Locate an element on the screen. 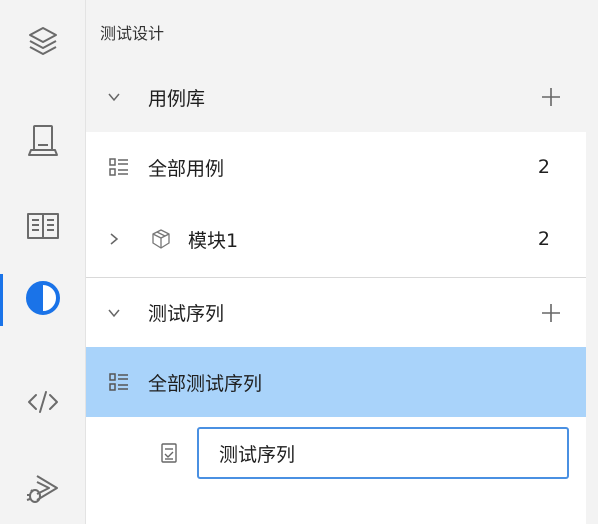 The width and height of the screenshot is (598, 524). activity-bar is located at coordinates (43, 262).